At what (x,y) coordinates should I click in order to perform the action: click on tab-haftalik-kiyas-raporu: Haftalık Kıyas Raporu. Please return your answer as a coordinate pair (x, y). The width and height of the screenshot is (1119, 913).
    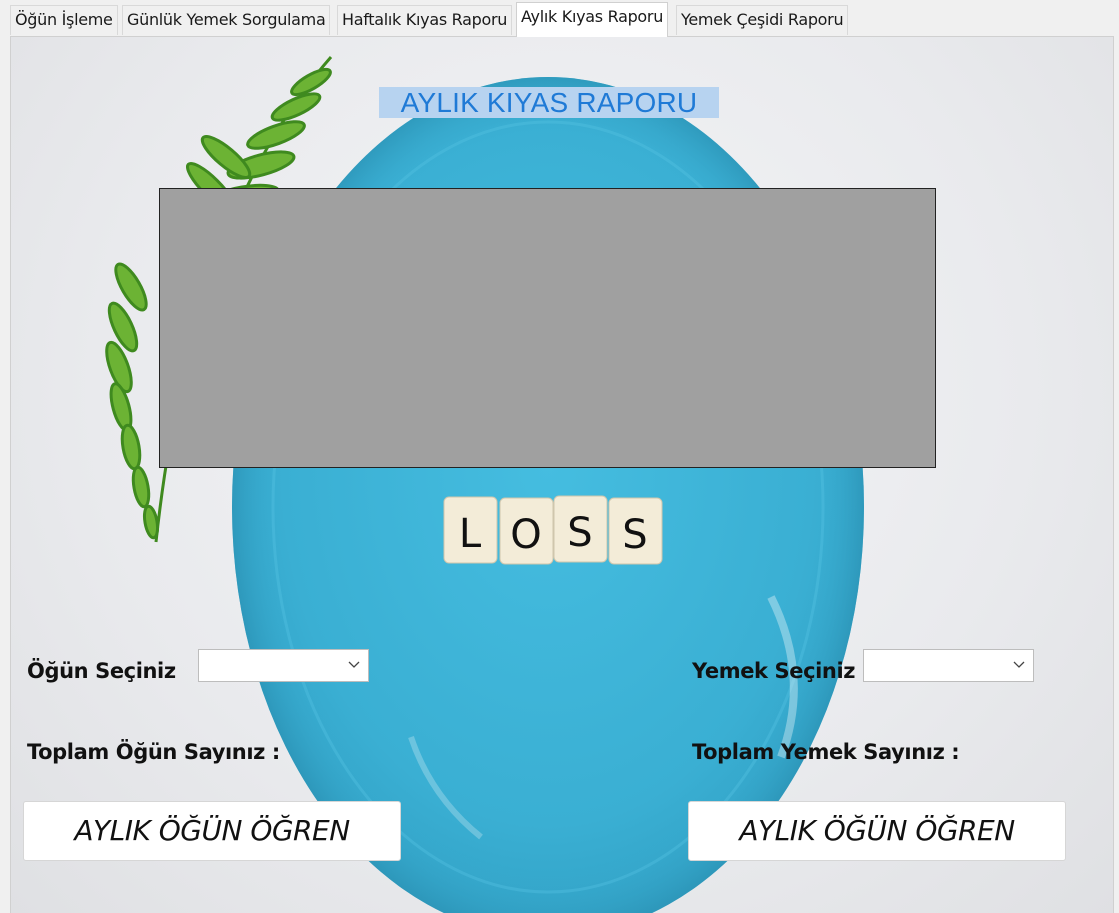
    Looking at the image, I should click on (425, 20).